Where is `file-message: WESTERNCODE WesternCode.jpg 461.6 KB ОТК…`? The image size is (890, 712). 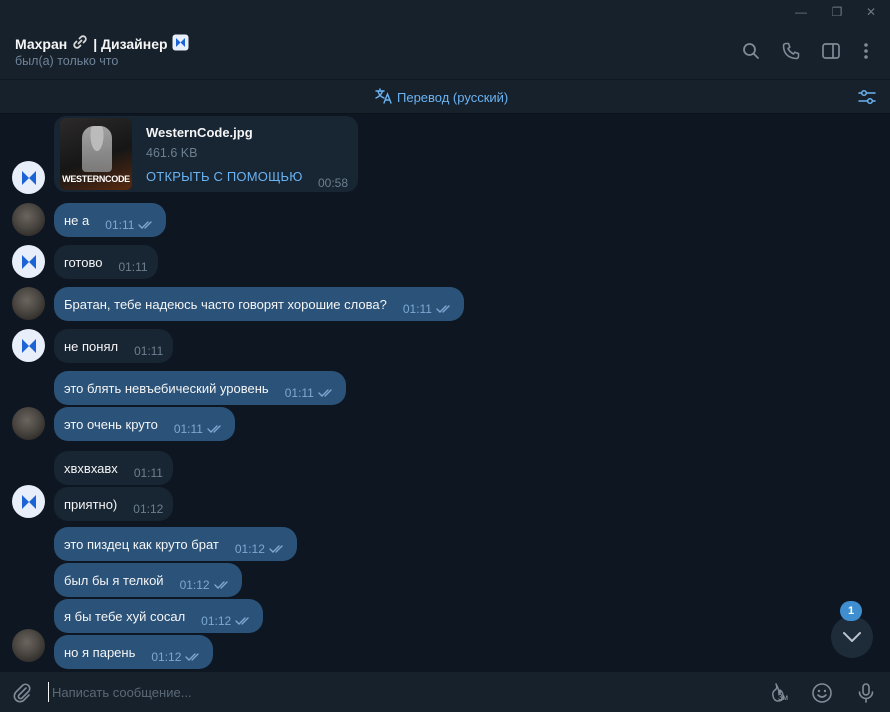 file-message: WESTERNCODE WesternCode.jpg 461.6 KB ОТК… is located at coordinates (206, 154).